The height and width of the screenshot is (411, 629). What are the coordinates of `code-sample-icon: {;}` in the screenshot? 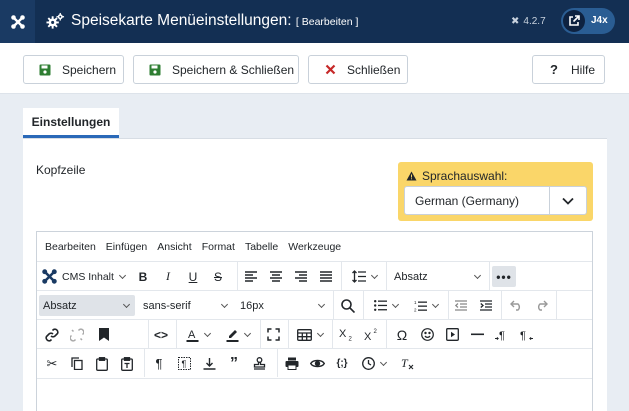 It's located at (342, 363).